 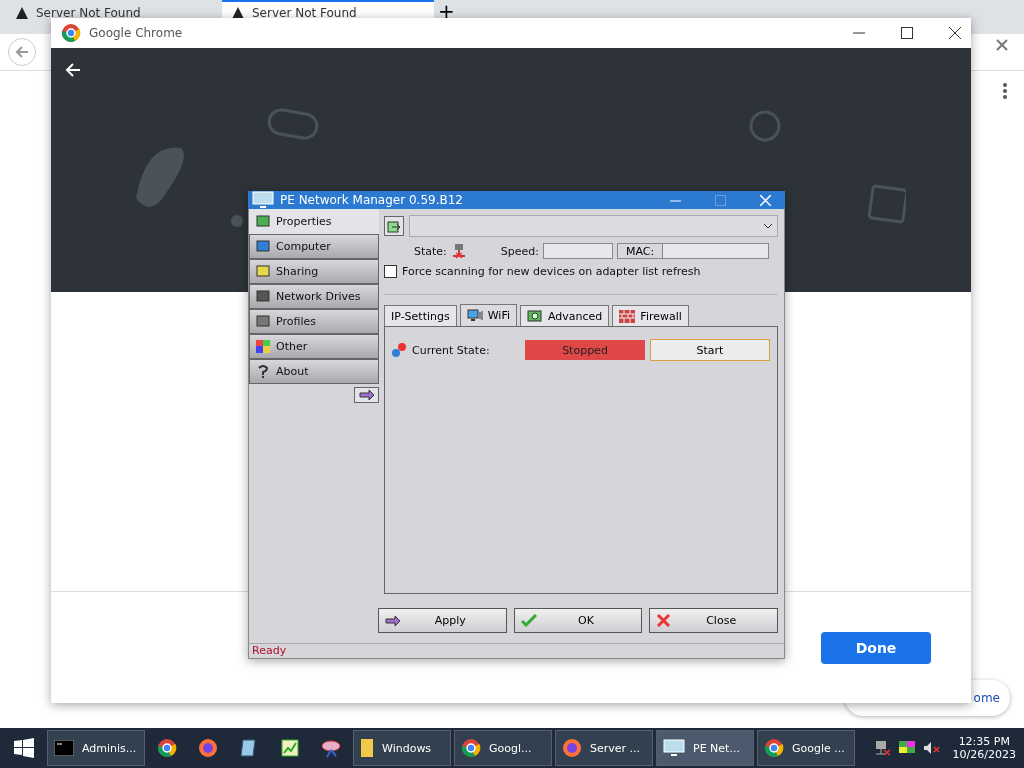 What do you see at coordinates (64, 748) in the screenshot?
I see `terminal-icon` at bounding box center [64, 748].